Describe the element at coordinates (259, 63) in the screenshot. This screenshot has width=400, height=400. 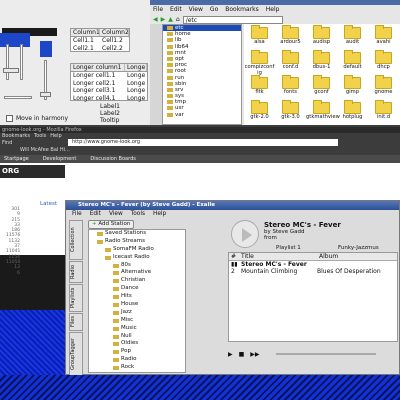
I see `file-icon-item: compizconf ig` at that location.